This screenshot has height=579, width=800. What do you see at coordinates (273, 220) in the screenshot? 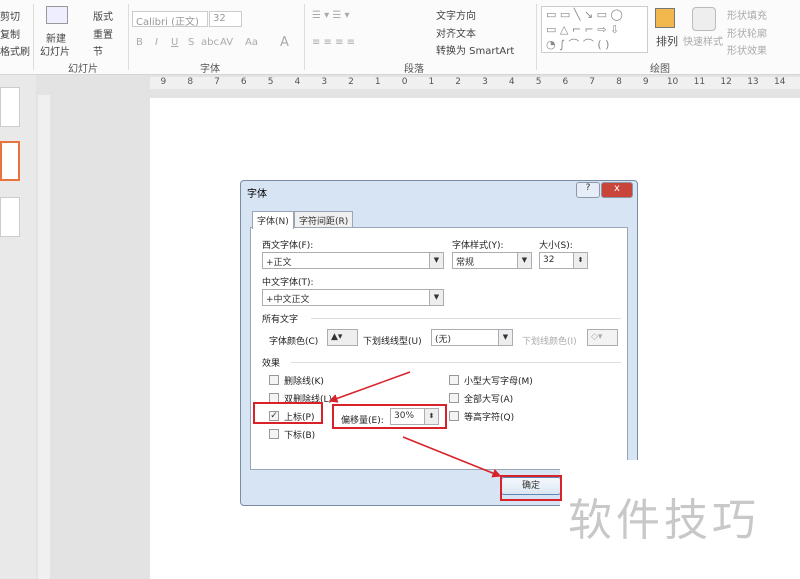
I see `tab-font: 字体(N)` at bounding box center [273, 220].